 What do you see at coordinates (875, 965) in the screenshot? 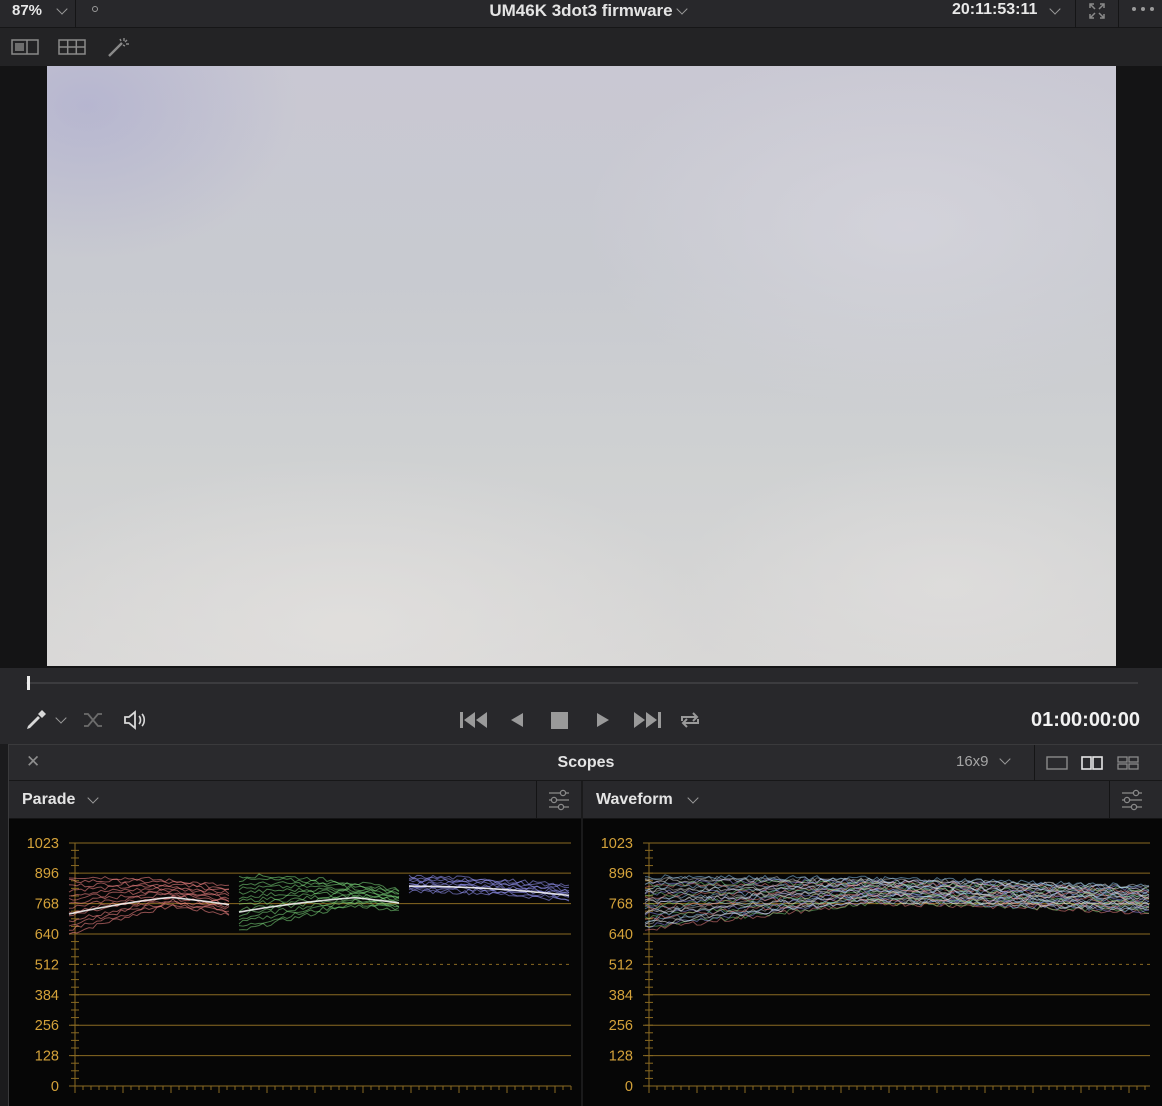
I see `waveform-graph: 1023 896 768 640 512 384 256 128 0` at bounding box center [875, 965].